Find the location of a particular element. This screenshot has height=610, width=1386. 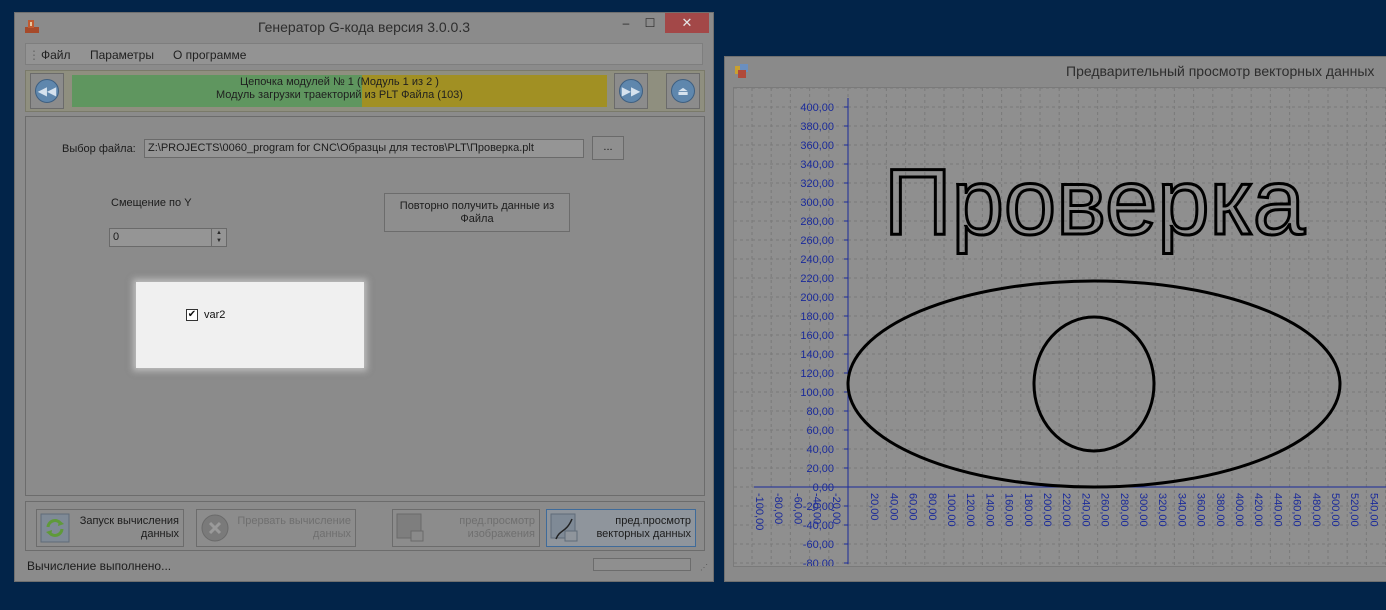

x-tick-label: -20,00 is located at coordinates (836, 508).